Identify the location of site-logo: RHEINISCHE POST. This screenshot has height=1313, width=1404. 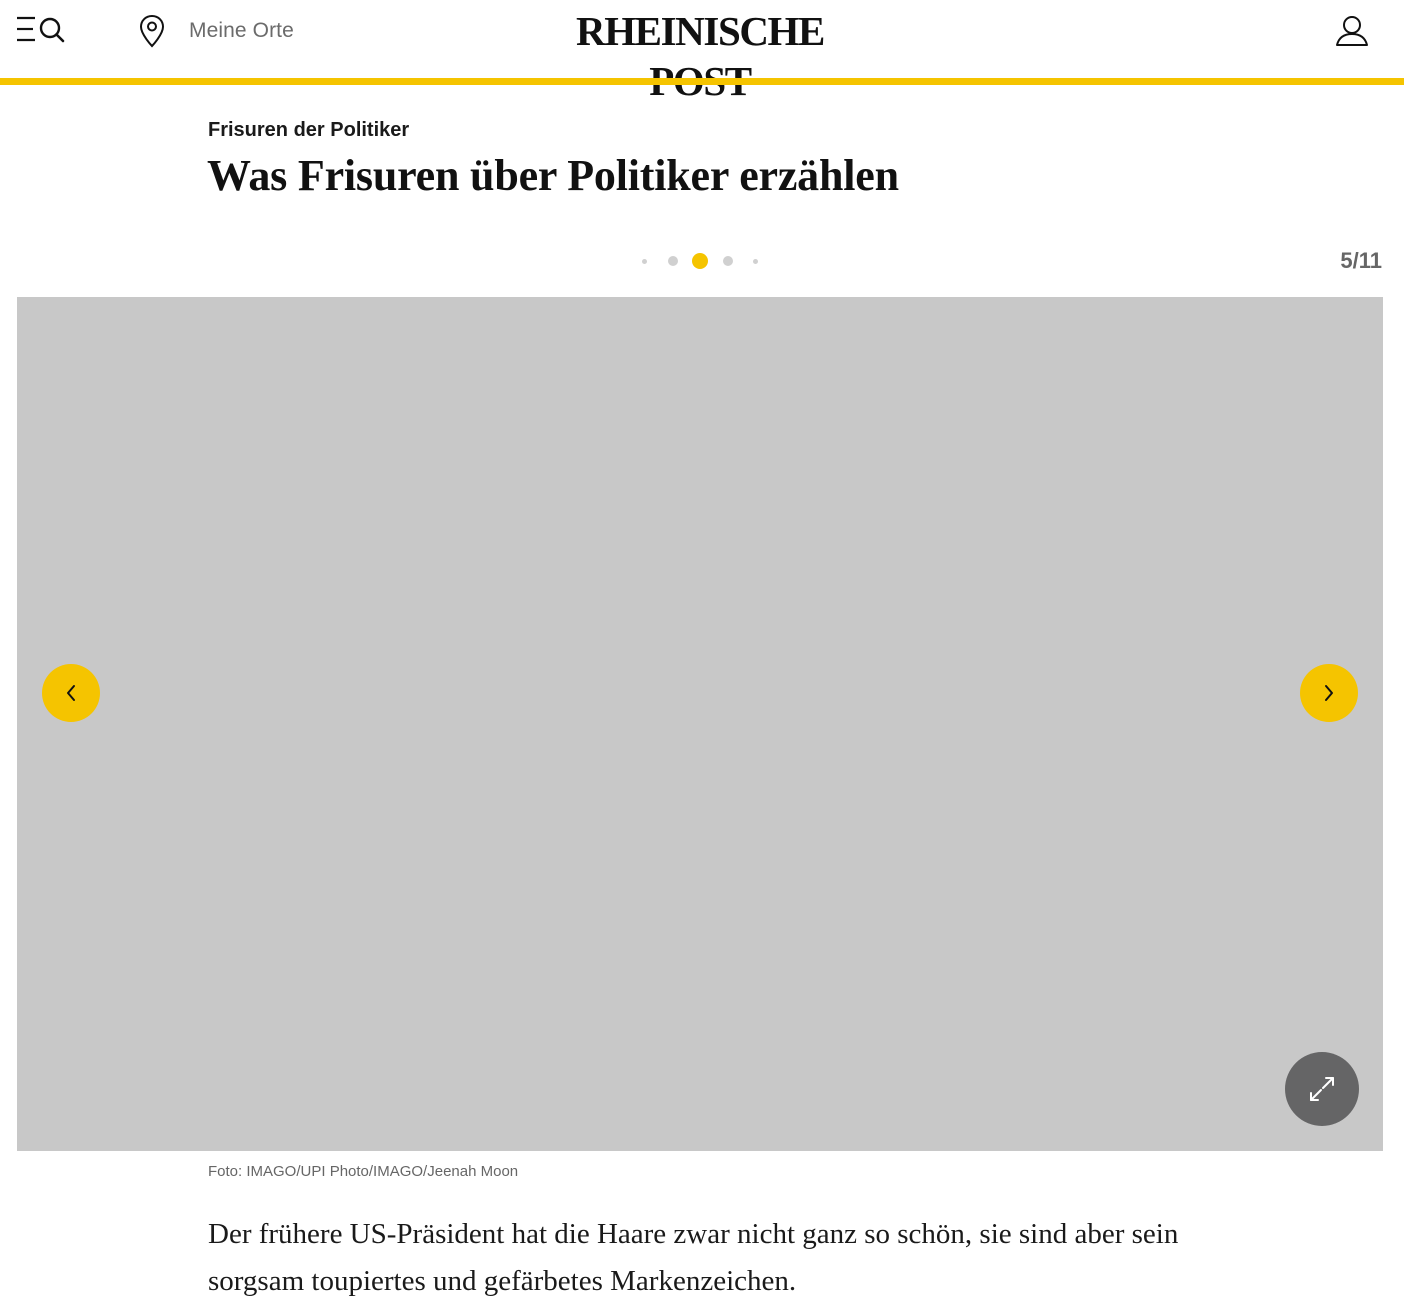
(700, 56).